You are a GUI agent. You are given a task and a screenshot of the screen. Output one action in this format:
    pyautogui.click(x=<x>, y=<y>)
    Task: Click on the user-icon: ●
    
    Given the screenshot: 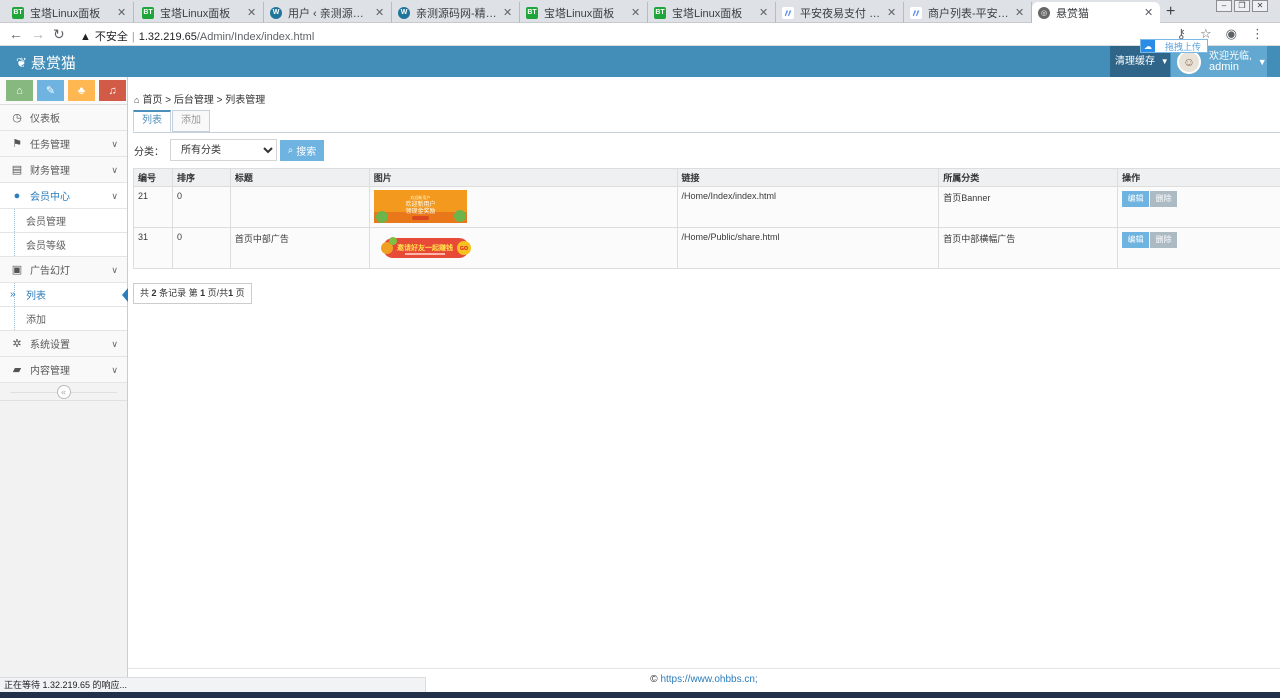 What is the action you would take?
    pyautogui.click(x=17, y=195)
    